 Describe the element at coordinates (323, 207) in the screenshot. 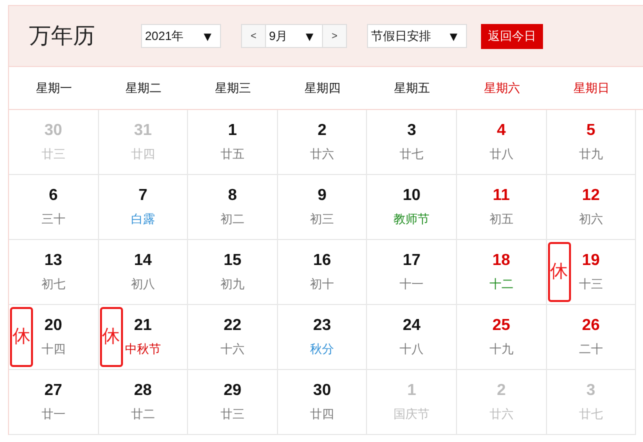

I see `day-cell: 9 初三` at that location.